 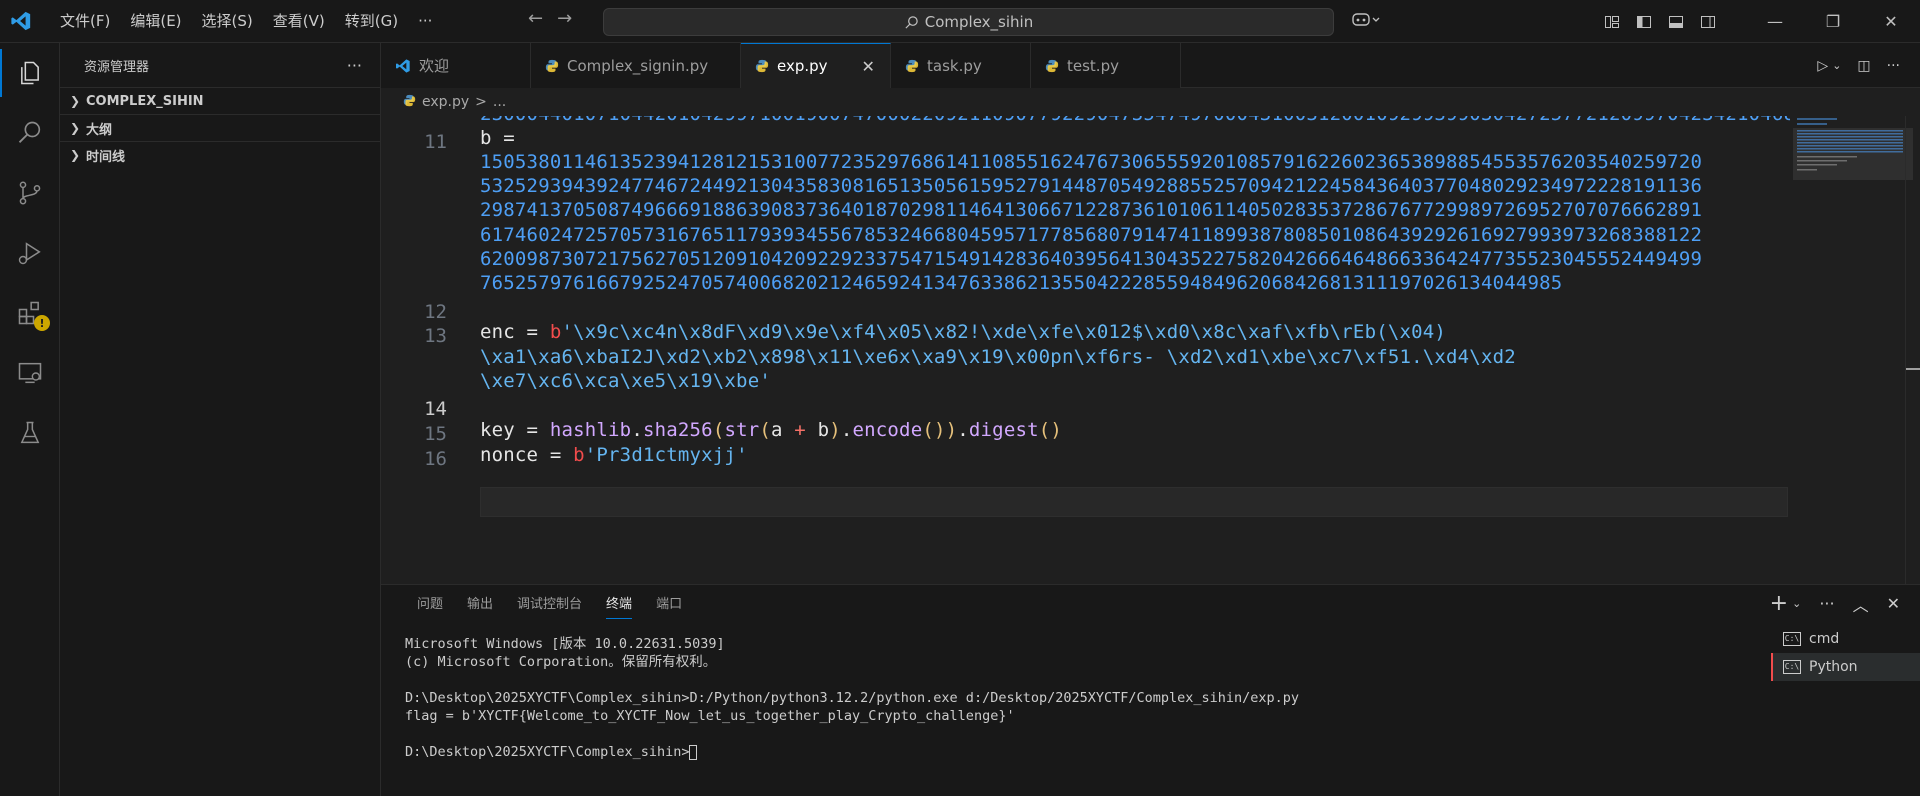 What do you see at coordinates (435, 142) in the screenshot?
I see `line-number: 11` at bounding box center [435, 142].